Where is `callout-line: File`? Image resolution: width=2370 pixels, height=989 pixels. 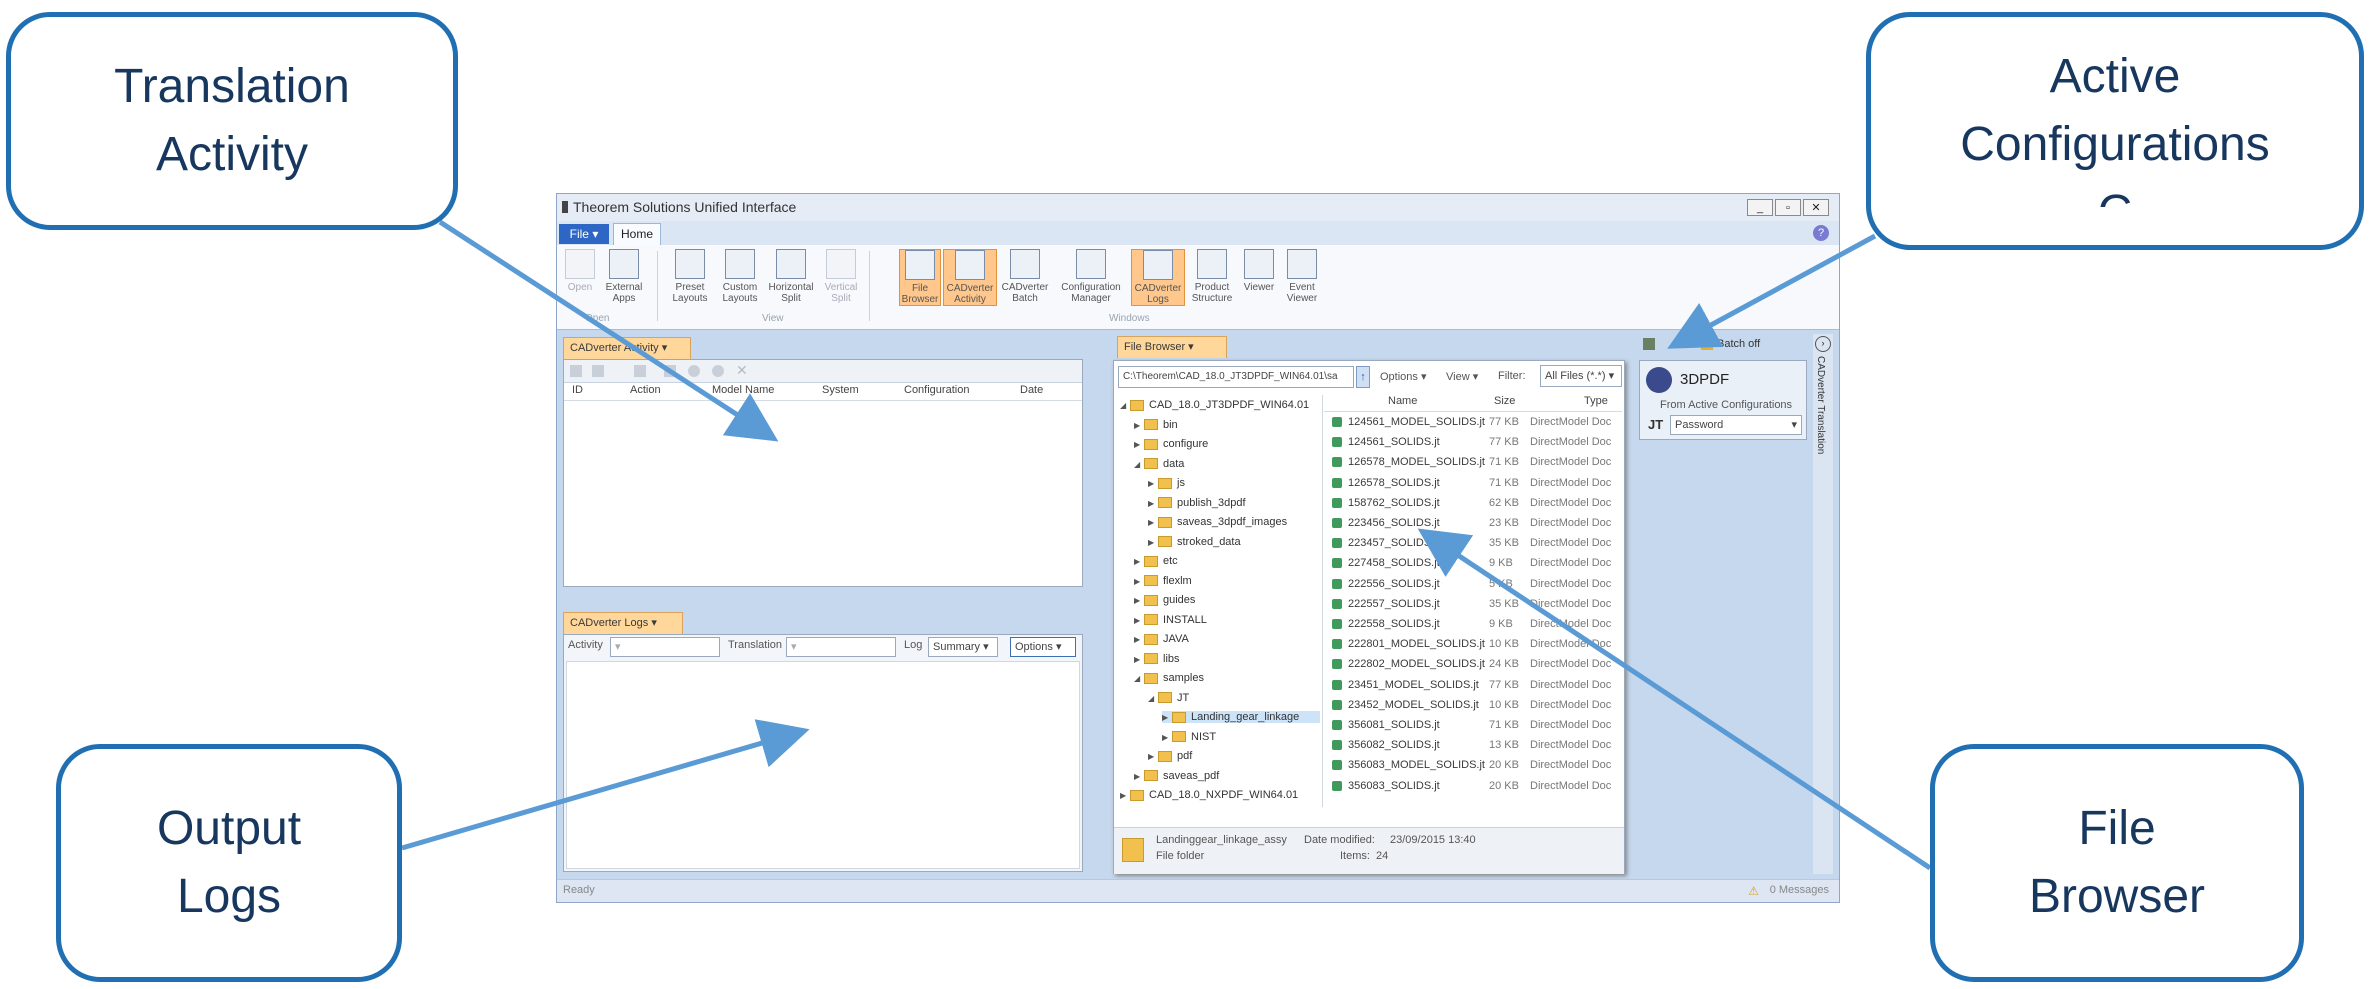 callout-line: File is located at coordinates (2117, 828).